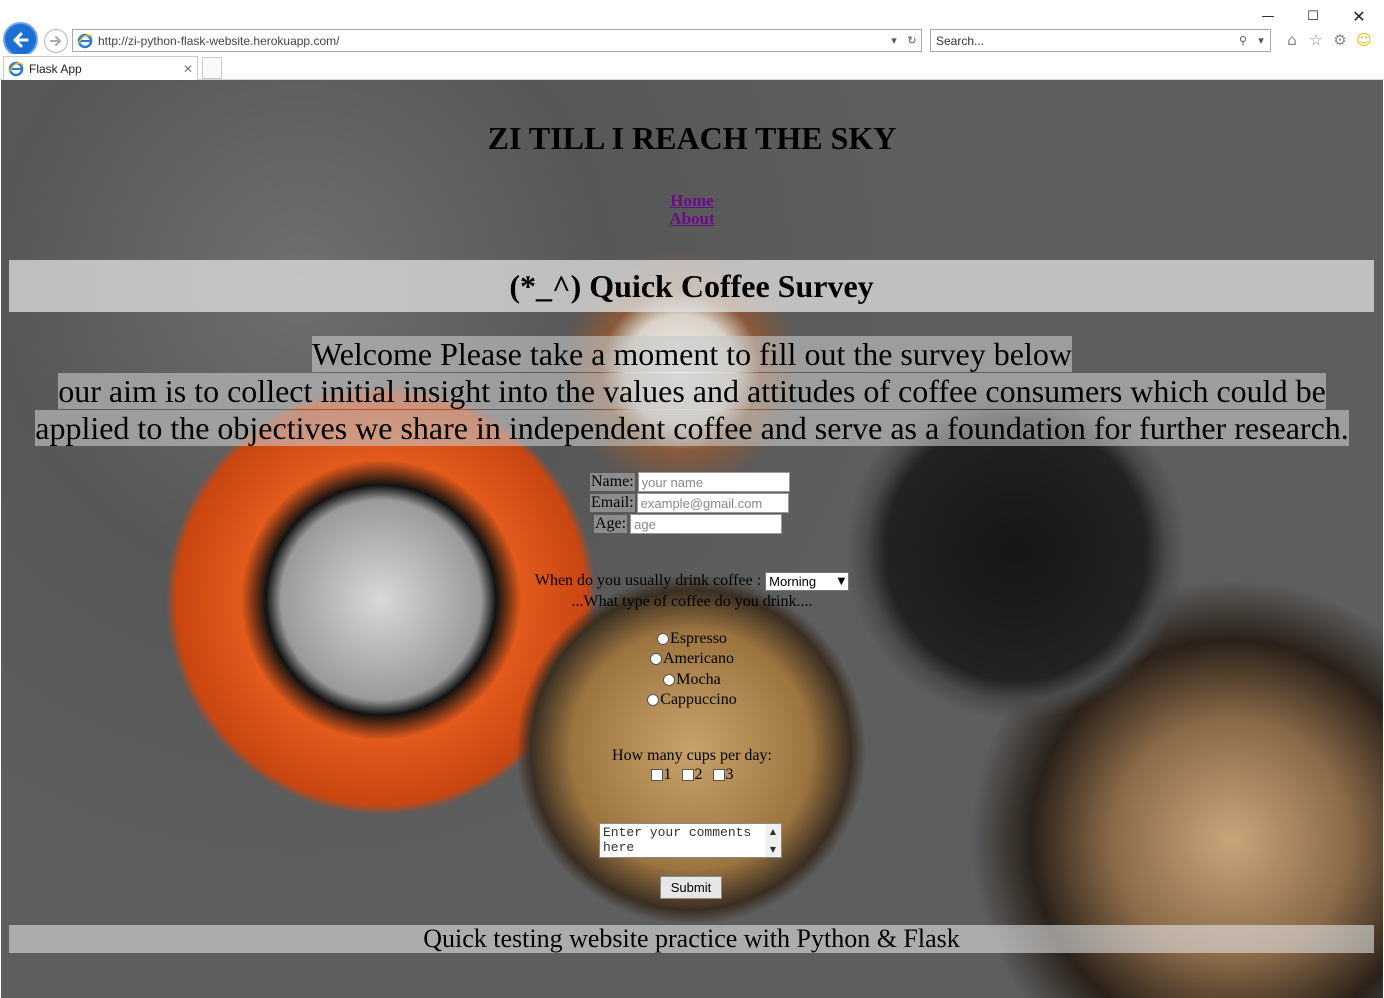  I want to click on submit-button: Submit, so click(691, 887).